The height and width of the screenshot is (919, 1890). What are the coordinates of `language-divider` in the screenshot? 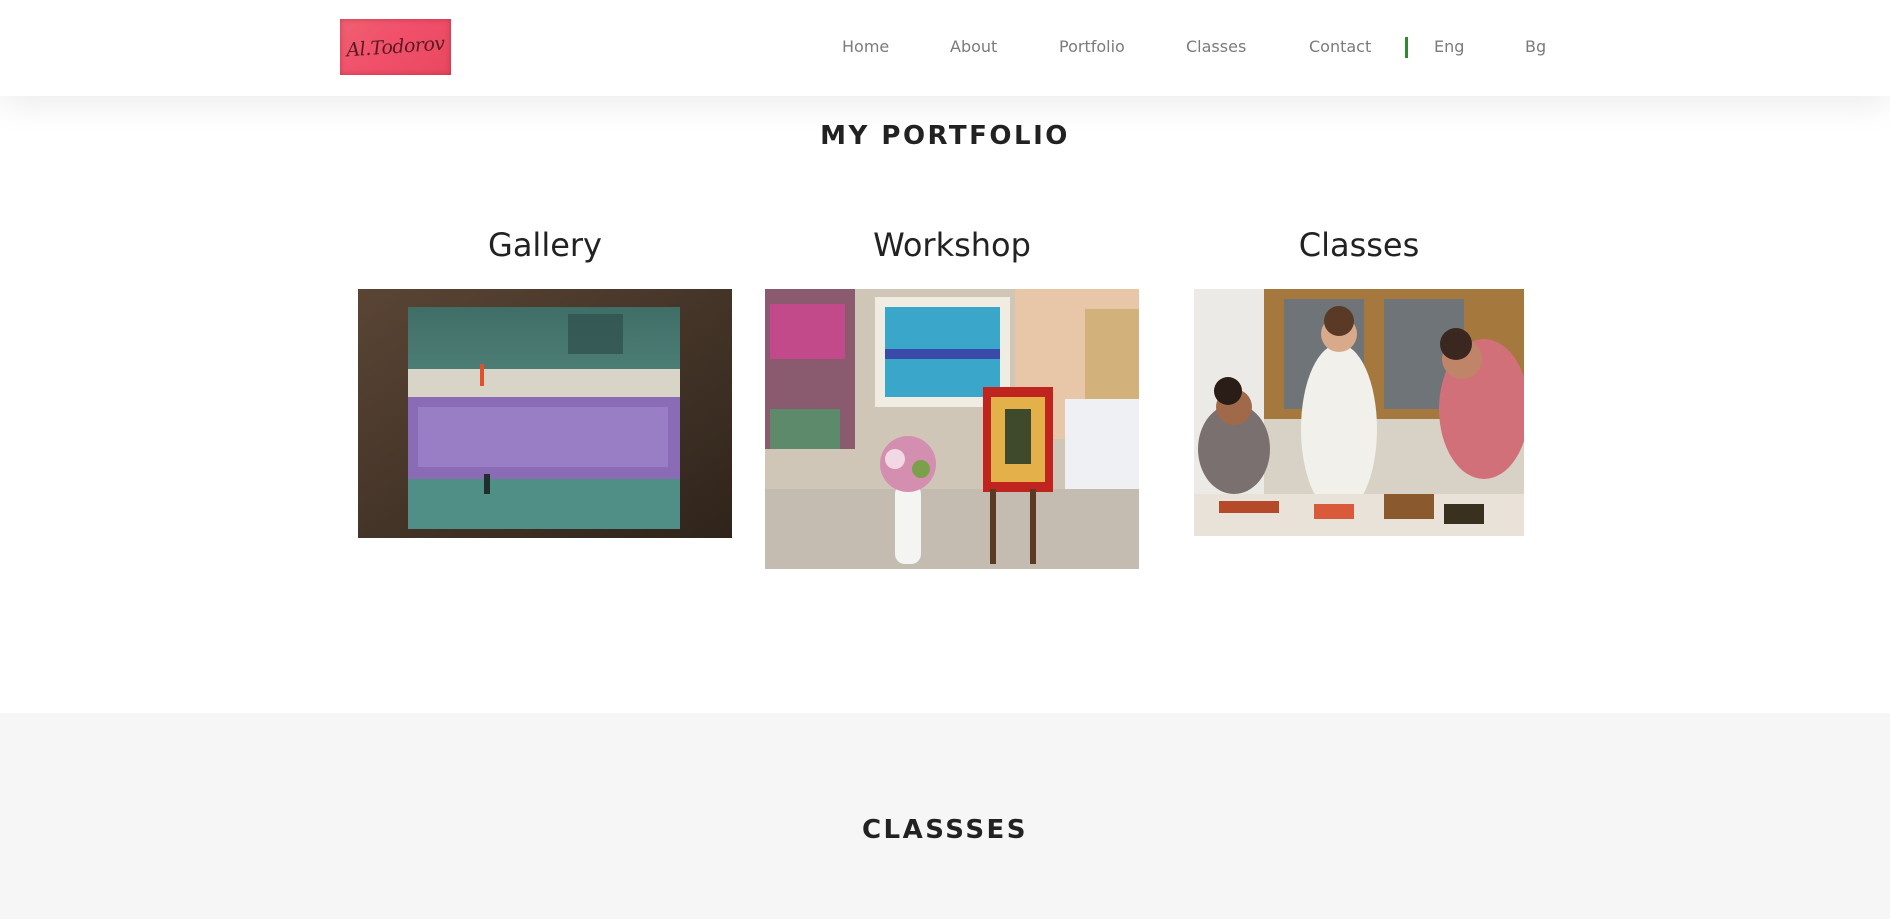 It's located at (1406, 47).